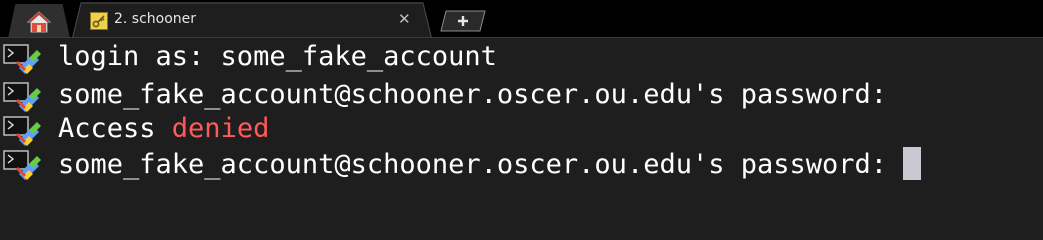 This screenshot has width=1043, height=240. What do you see at coordinates (277, 56) in the screenshot?
I see `terminal-line-text: login as: some_fake_account` at bounding box center [277, 56].